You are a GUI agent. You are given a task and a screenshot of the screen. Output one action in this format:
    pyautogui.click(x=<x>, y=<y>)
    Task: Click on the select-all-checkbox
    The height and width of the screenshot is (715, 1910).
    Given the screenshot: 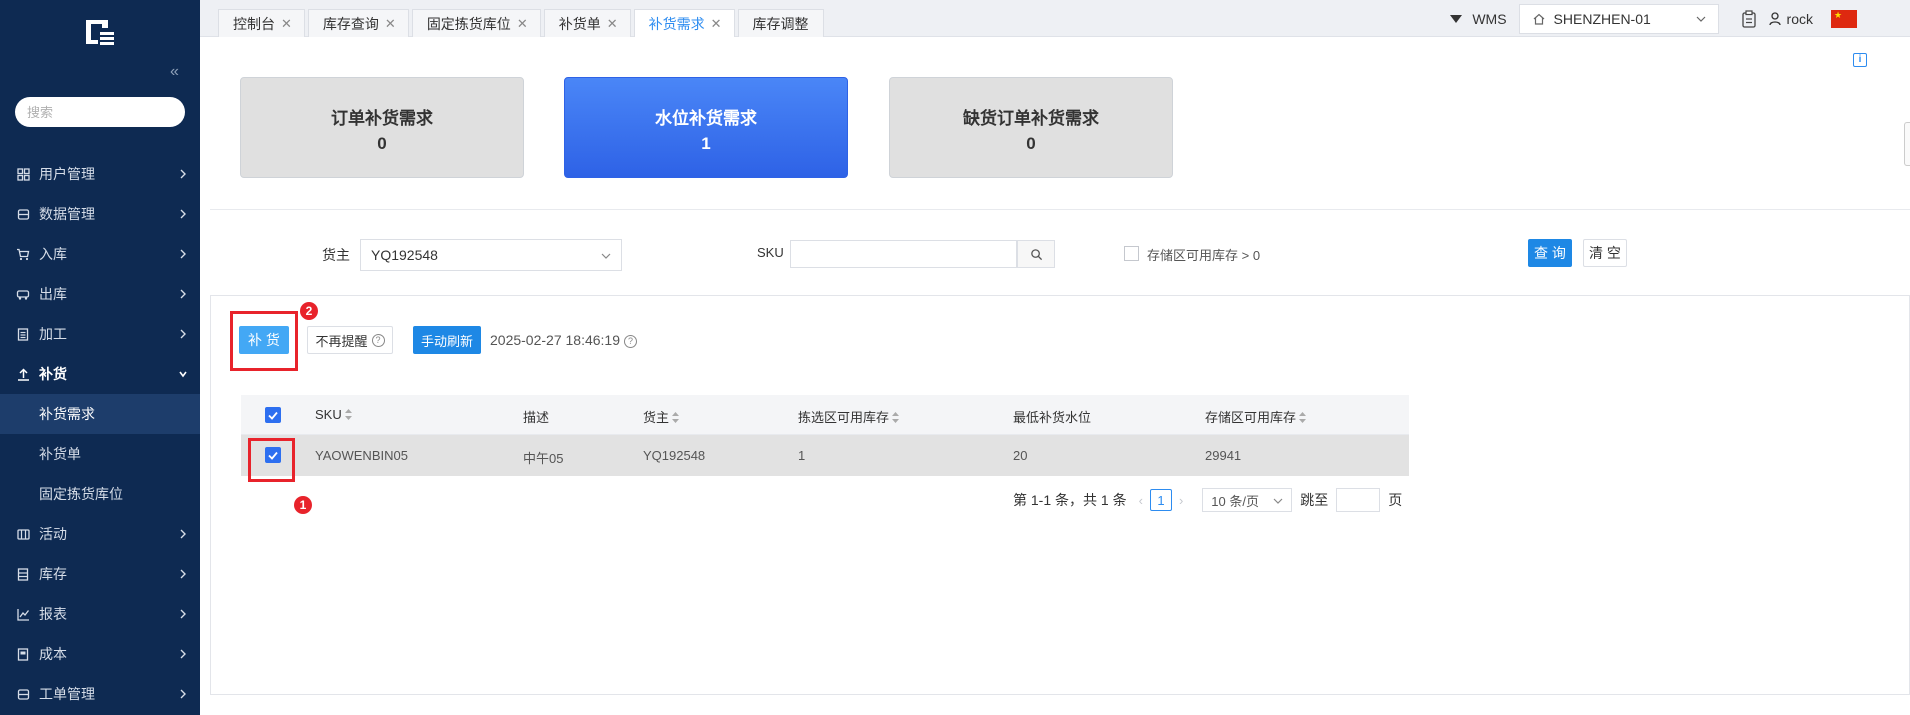 What is the action you would take?
    pyautogui.click(x=273, y=415)
    